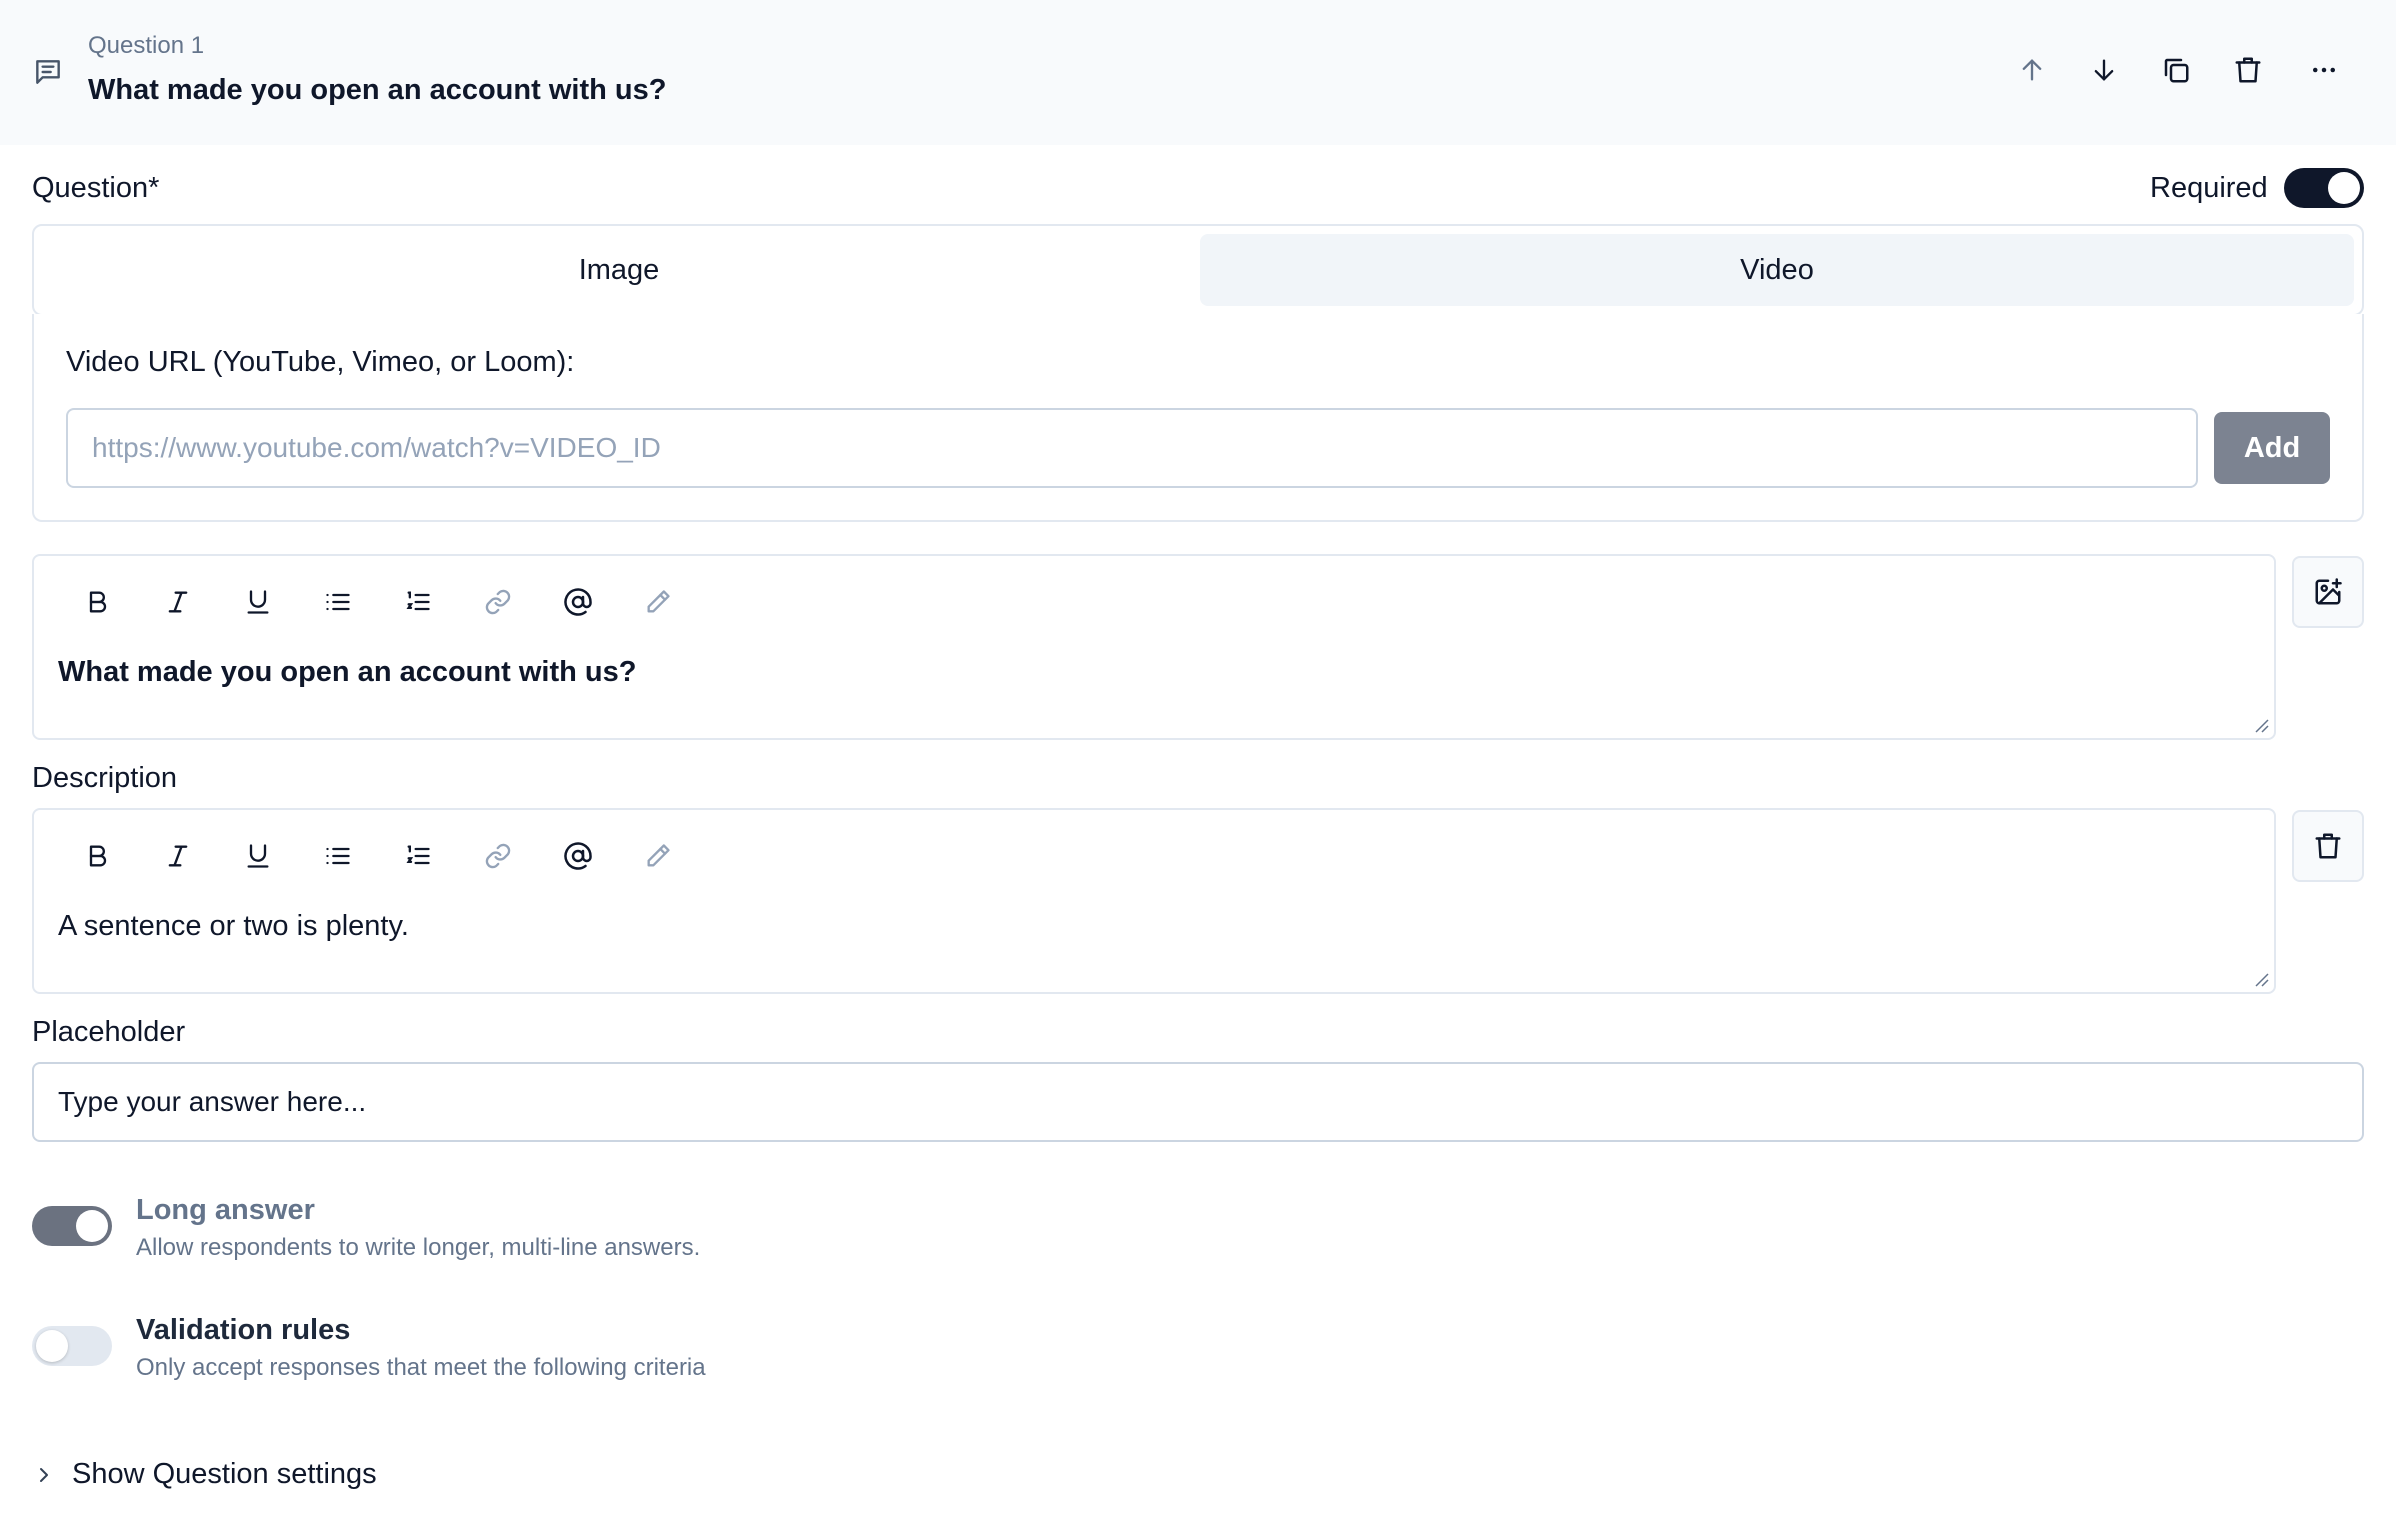  What do you see at coordinates (44, 1474) in the screenshot?
I see `chevron-right-icon` at bounding box center [44, 1474].